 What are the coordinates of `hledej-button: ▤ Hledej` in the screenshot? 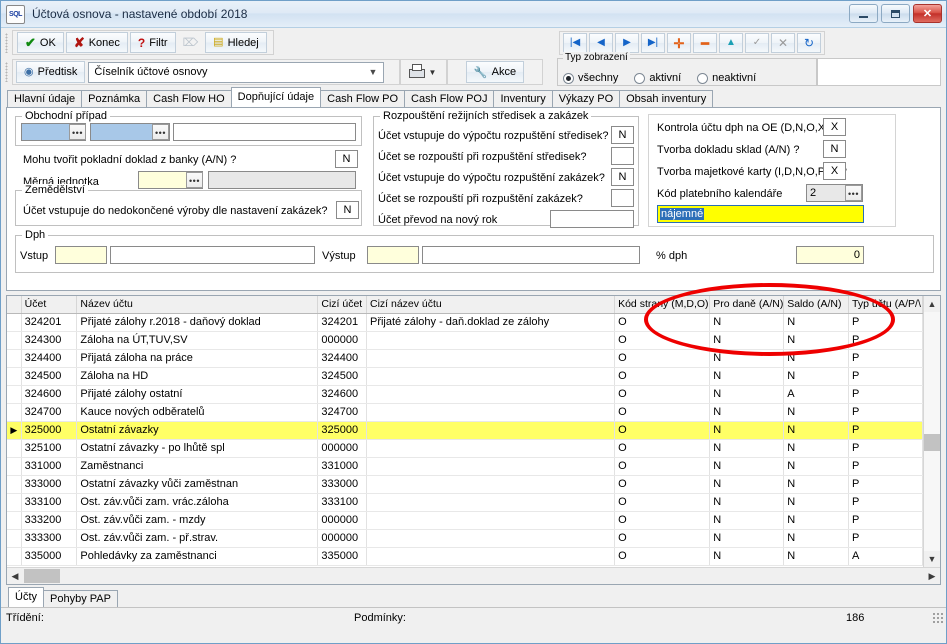 It's located at (236, 42).